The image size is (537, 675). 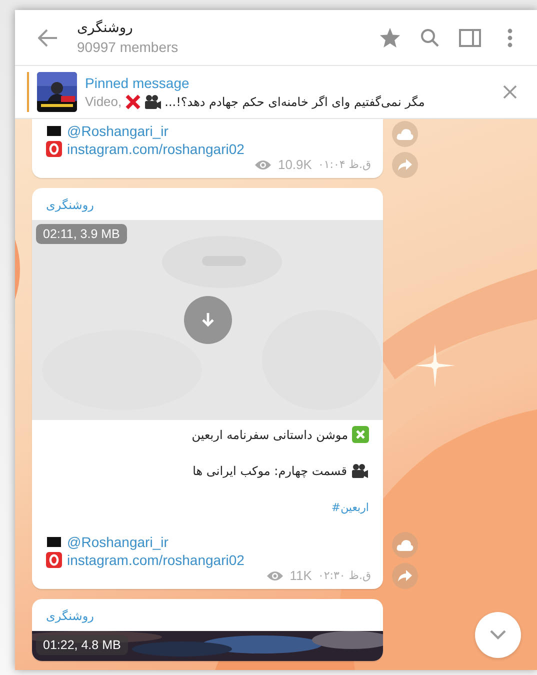 I want to click on star-icon, so click(x=390, y=37).